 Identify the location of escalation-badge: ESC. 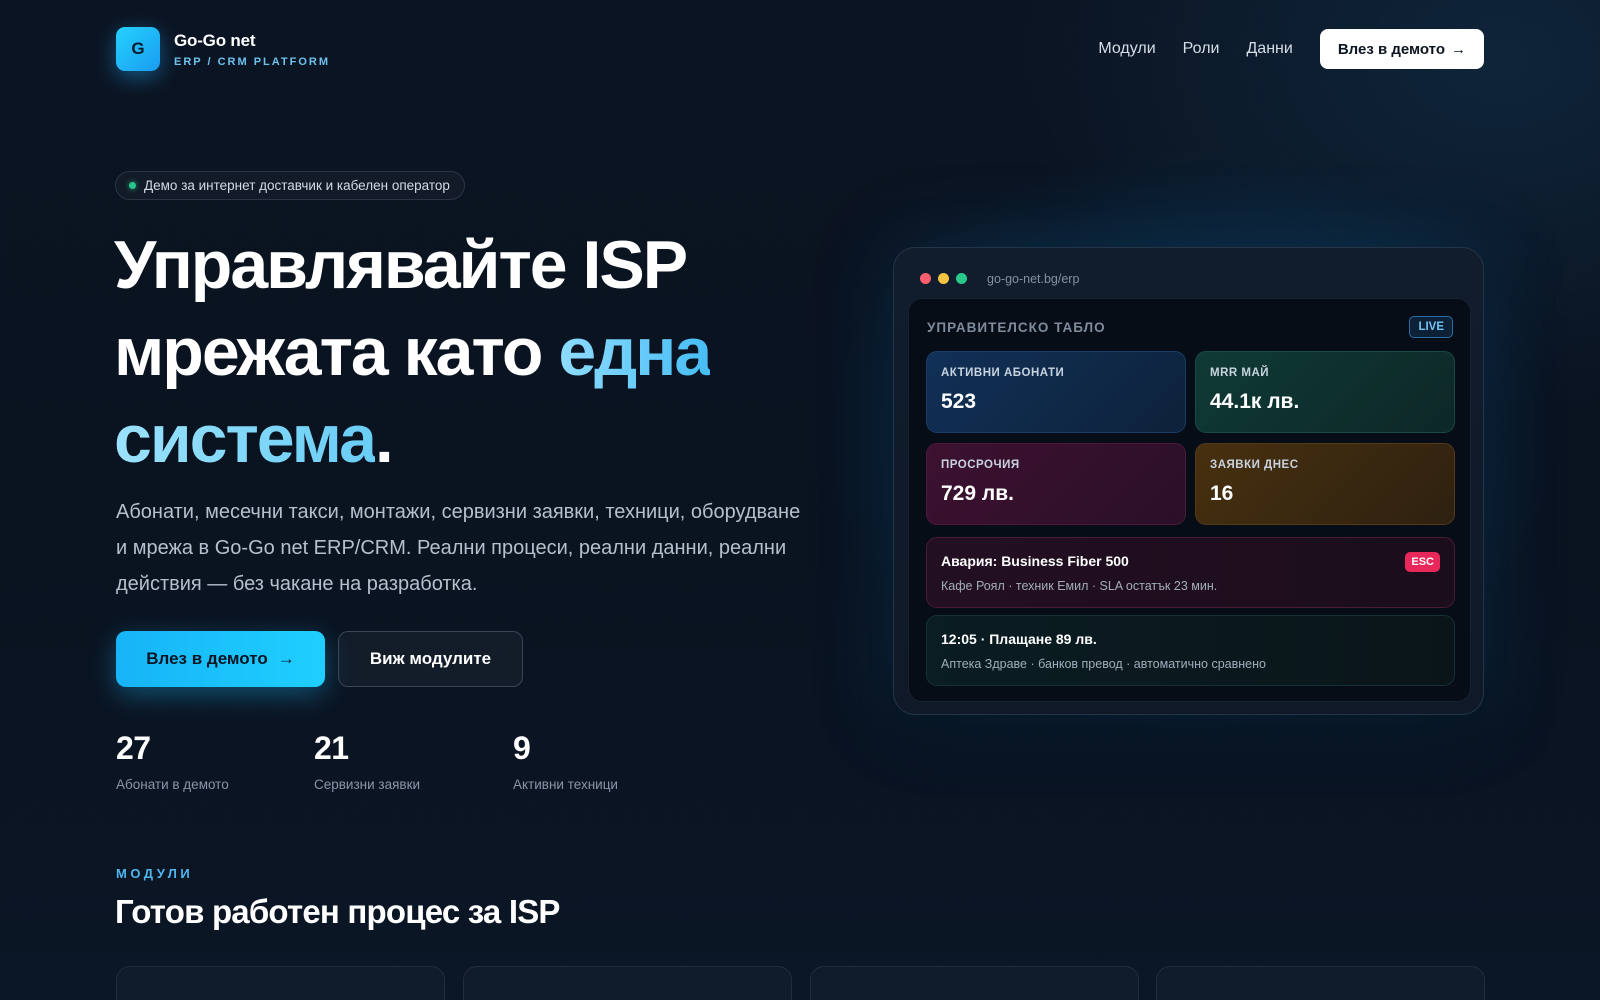
(1422, 562).